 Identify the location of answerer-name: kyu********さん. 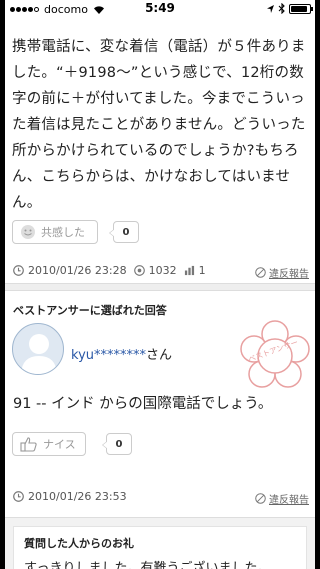
(121, 353).